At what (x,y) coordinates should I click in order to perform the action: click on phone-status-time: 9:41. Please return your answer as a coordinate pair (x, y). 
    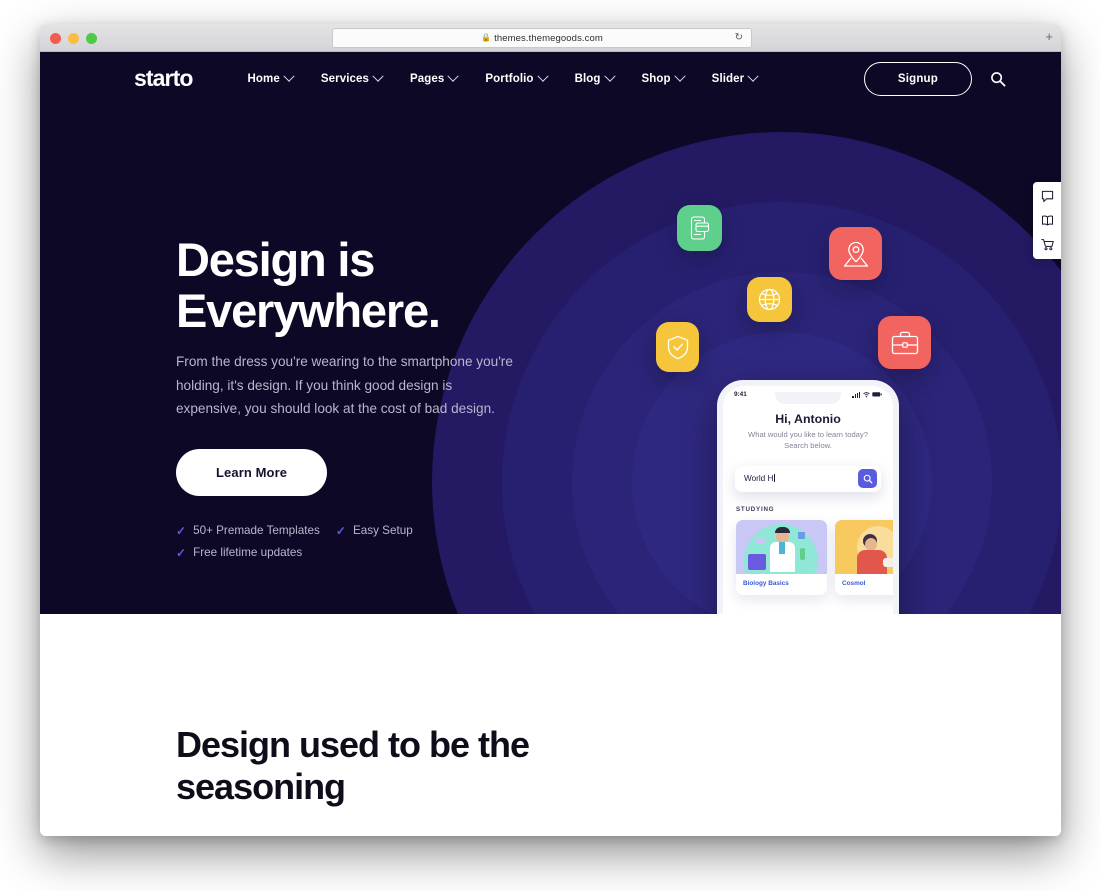
    Looking at the image, I should click on (740, 394).